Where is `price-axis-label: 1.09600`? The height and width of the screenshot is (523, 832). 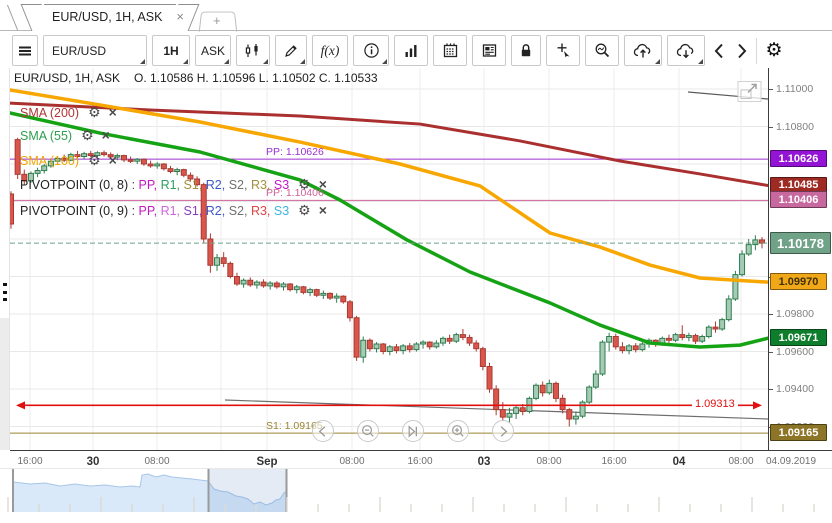
price-axis-label: 1.09600 is located at coordinates (795, 351).